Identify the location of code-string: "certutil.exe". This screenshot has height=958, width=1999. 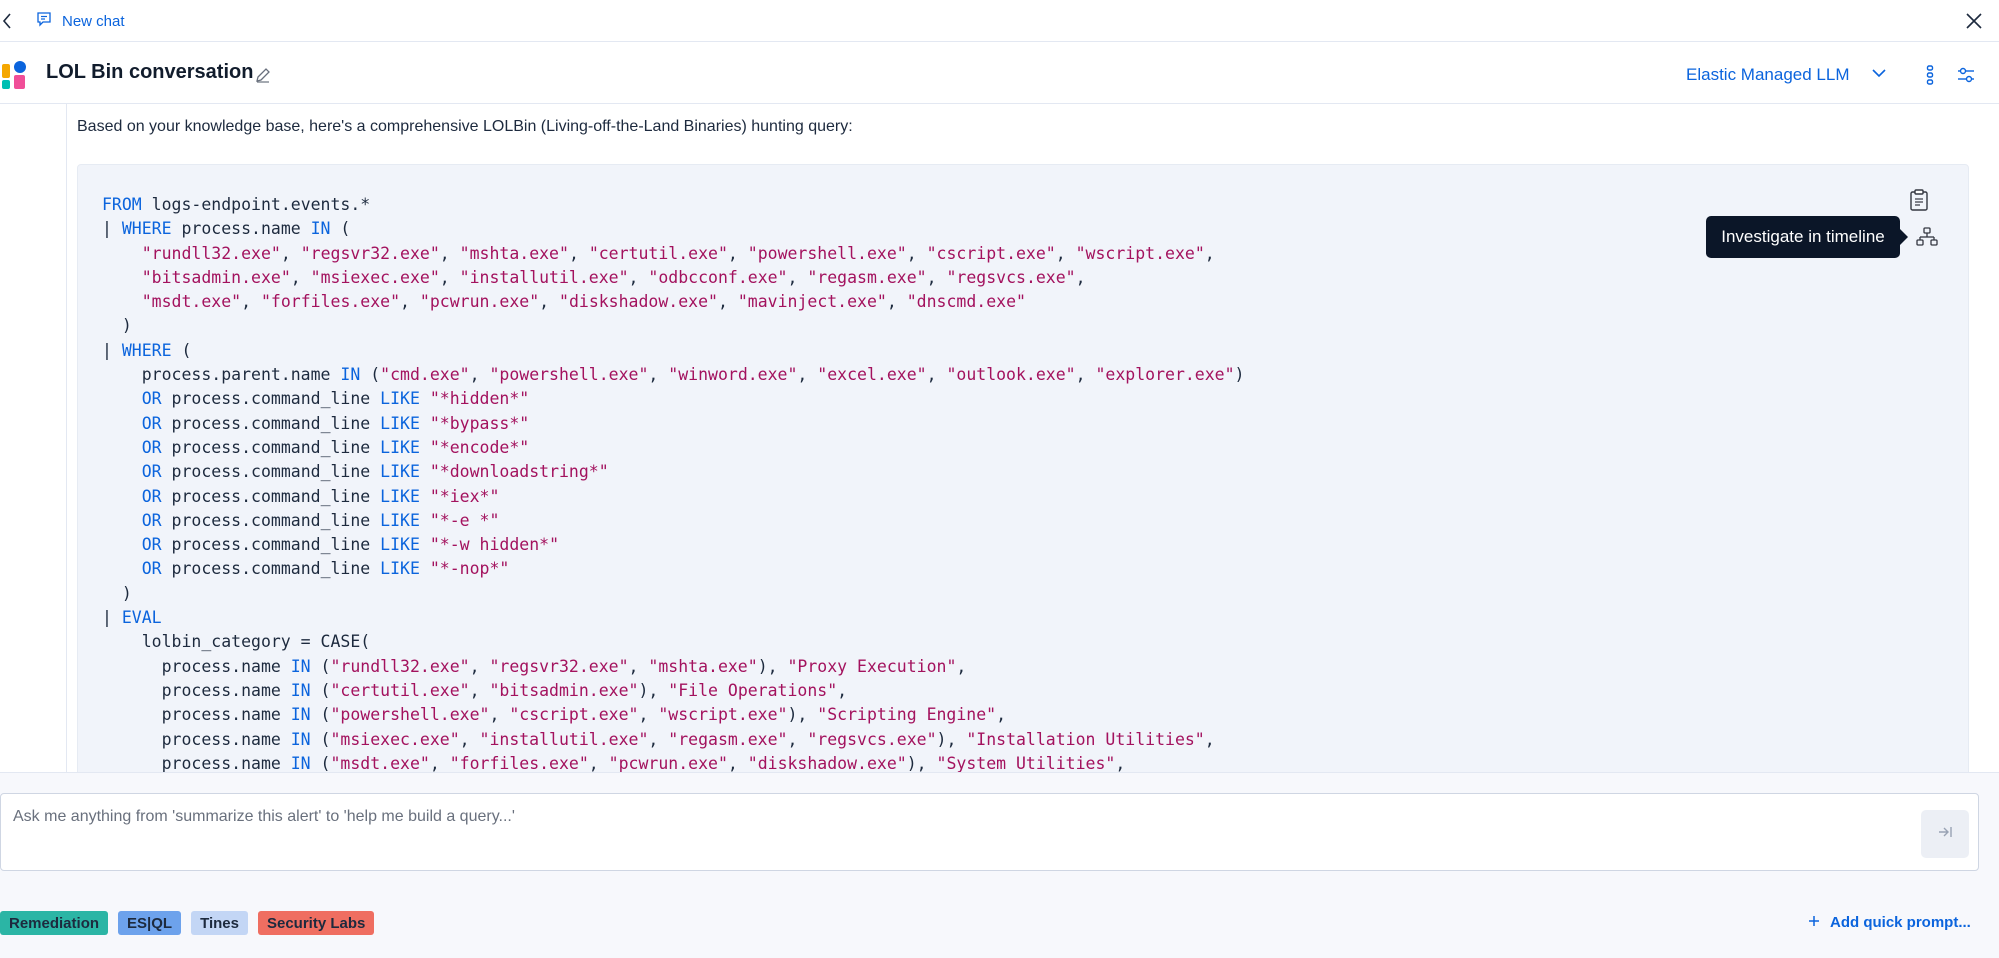
(658, 253).